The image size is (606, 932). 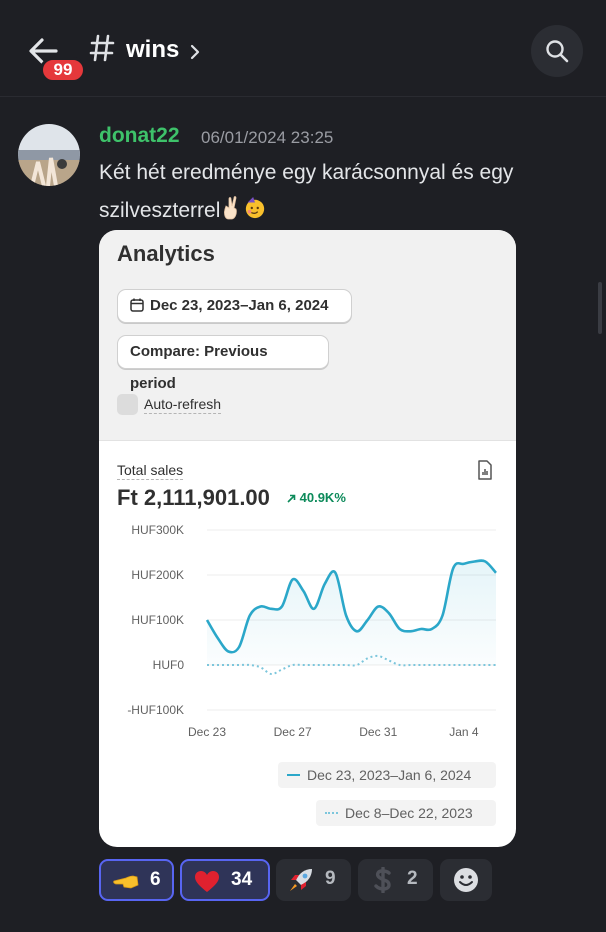 What do you see at coordinates (169, 665) in the screenshot?
I see `y-tick-label: HUF0` at bounding box center [169, 665].